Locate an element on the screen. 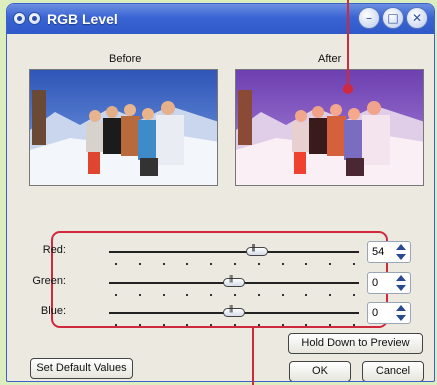 This screenshot has height=385, width=437. maximize-icon: □ is located at coordinates (393, 18).